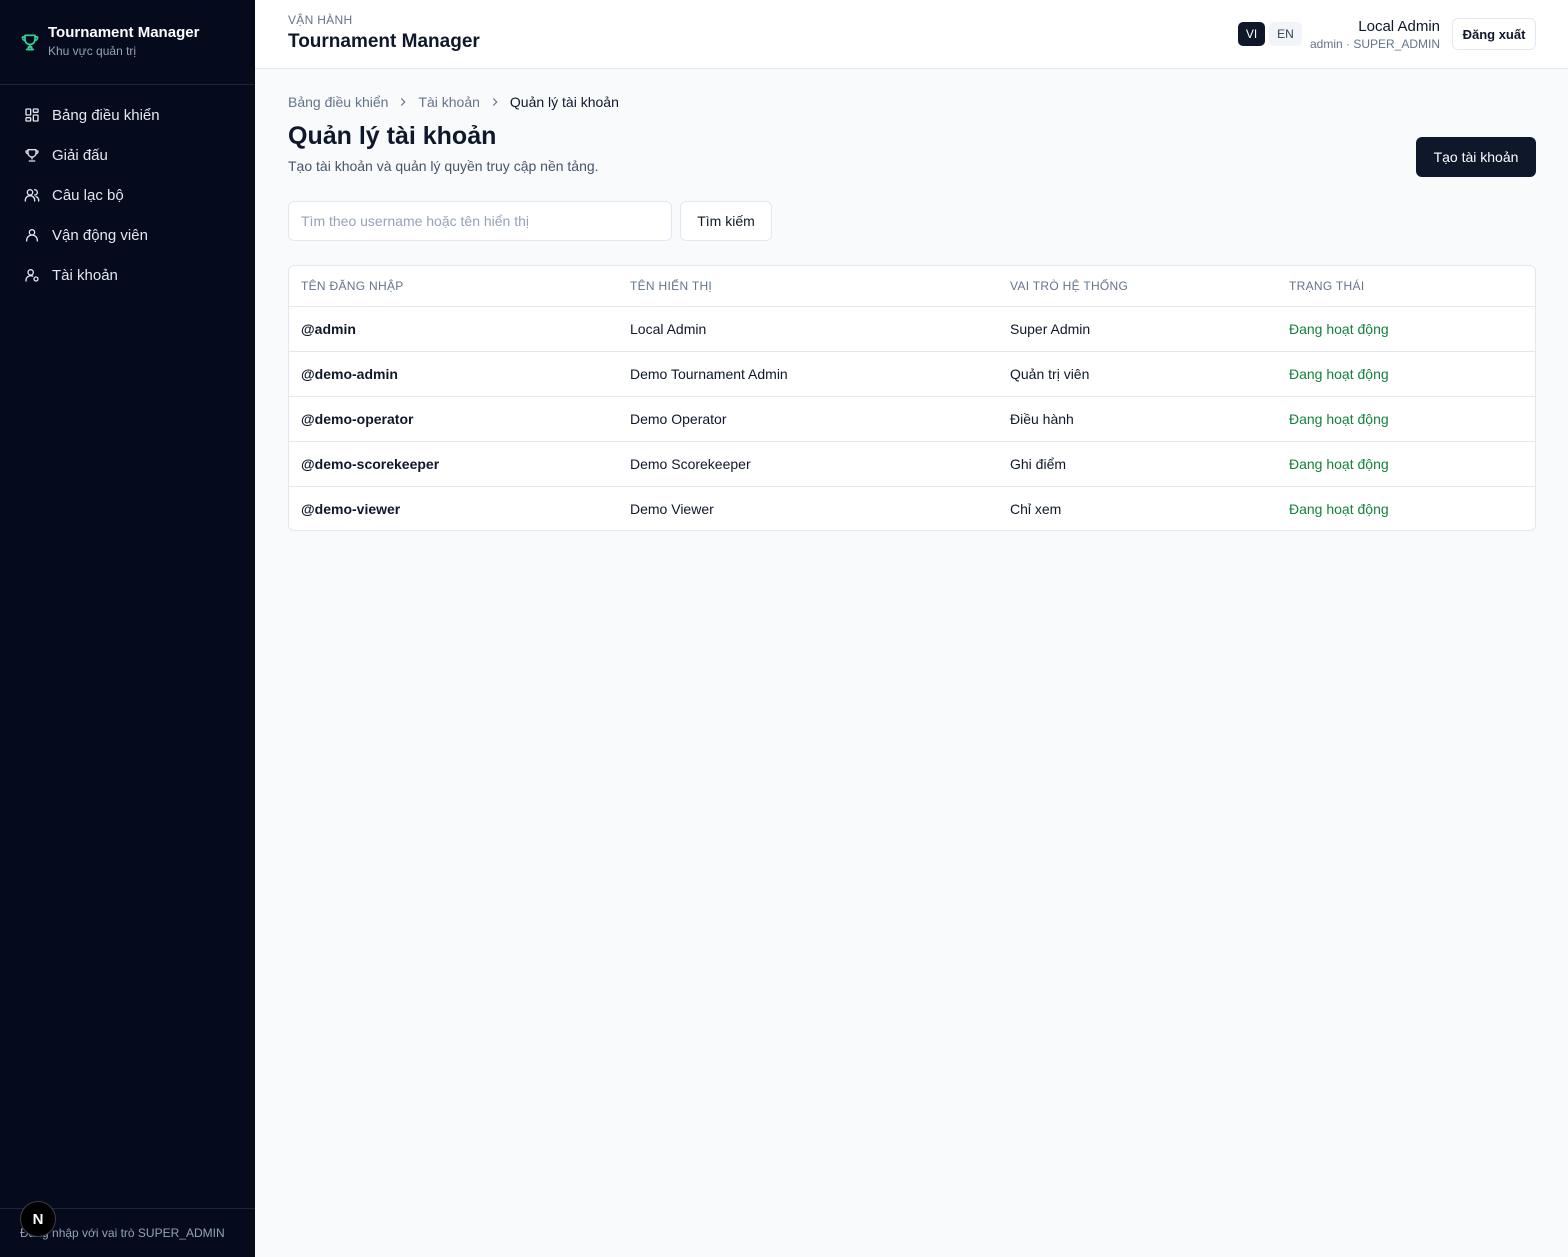 The height and width of the screenshot is (1257, 1568). Describe the element at coordinates (448, 102) in the screenshot. I see `breadcrumb-accounts: Tài khoản` at that location.